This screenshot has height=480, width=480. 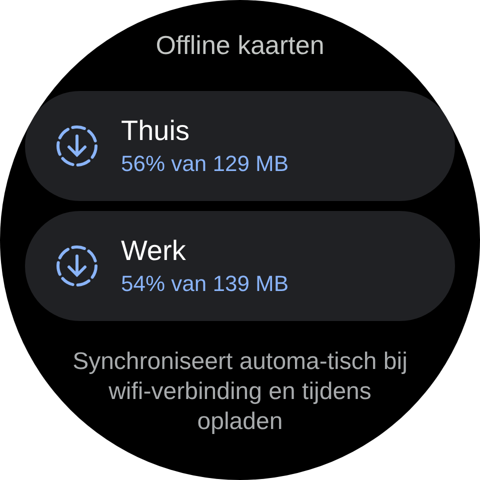 What do you see at coordinates (155, 131) in the screenshot?
I see `map-name: Thuis` at bounding box center [155, 131].